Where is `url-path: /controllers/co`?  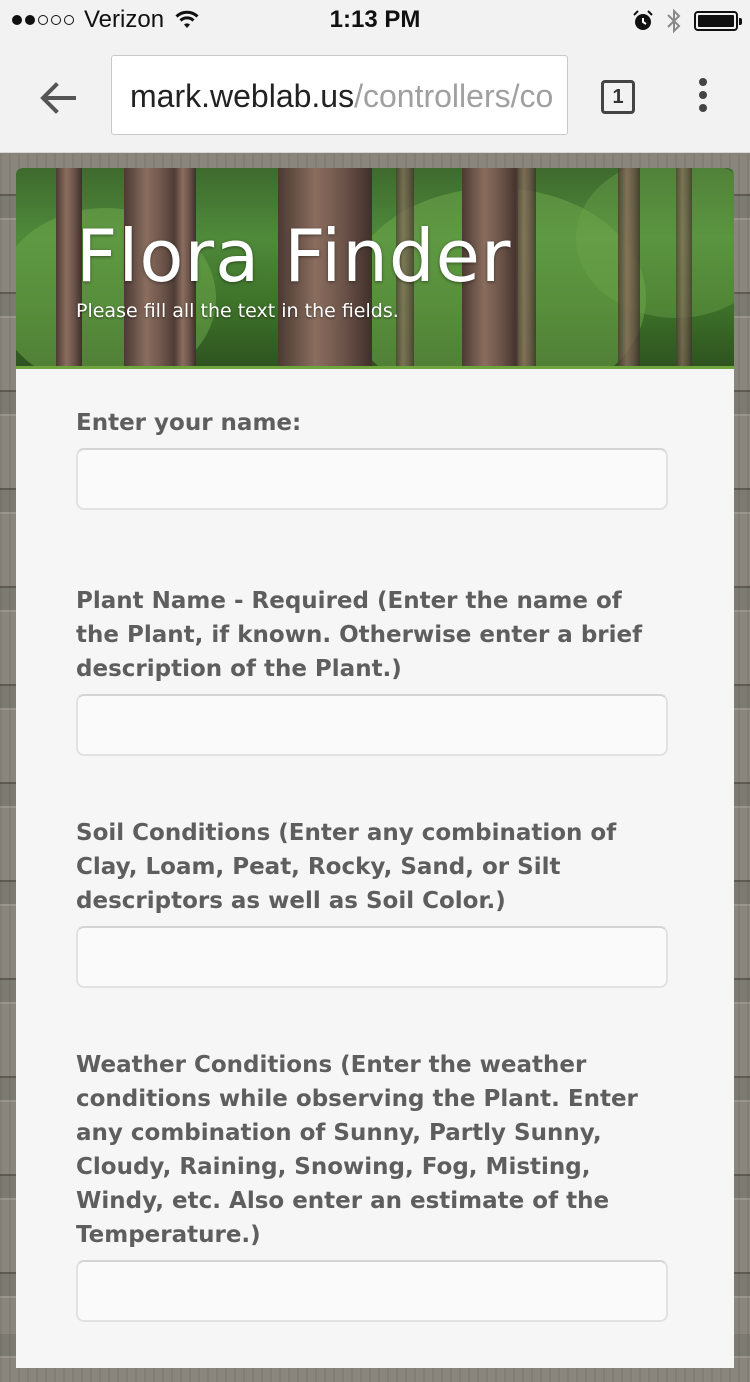 url-path: /controllers/co is located at coordinates (454, 96).